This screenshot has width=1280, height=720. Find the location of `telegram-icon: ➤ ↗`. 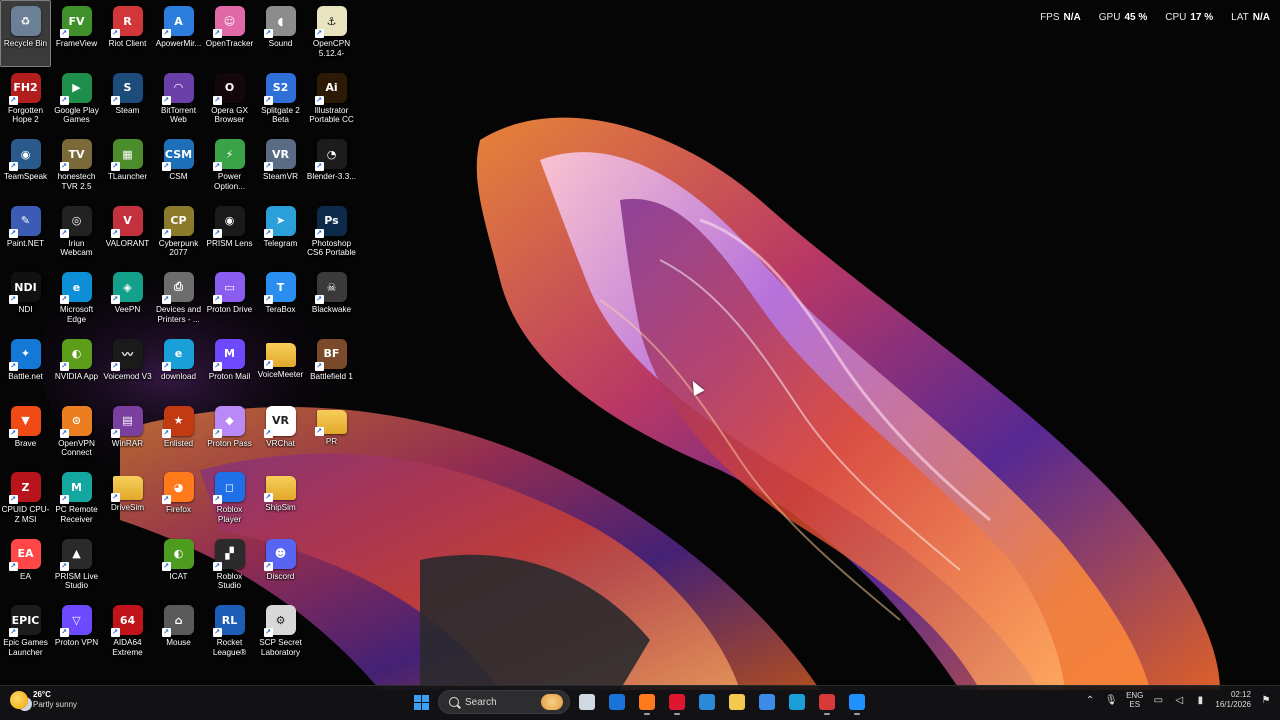

telegram-icon: ➤ ↗ is located at coordinates (279, 221).